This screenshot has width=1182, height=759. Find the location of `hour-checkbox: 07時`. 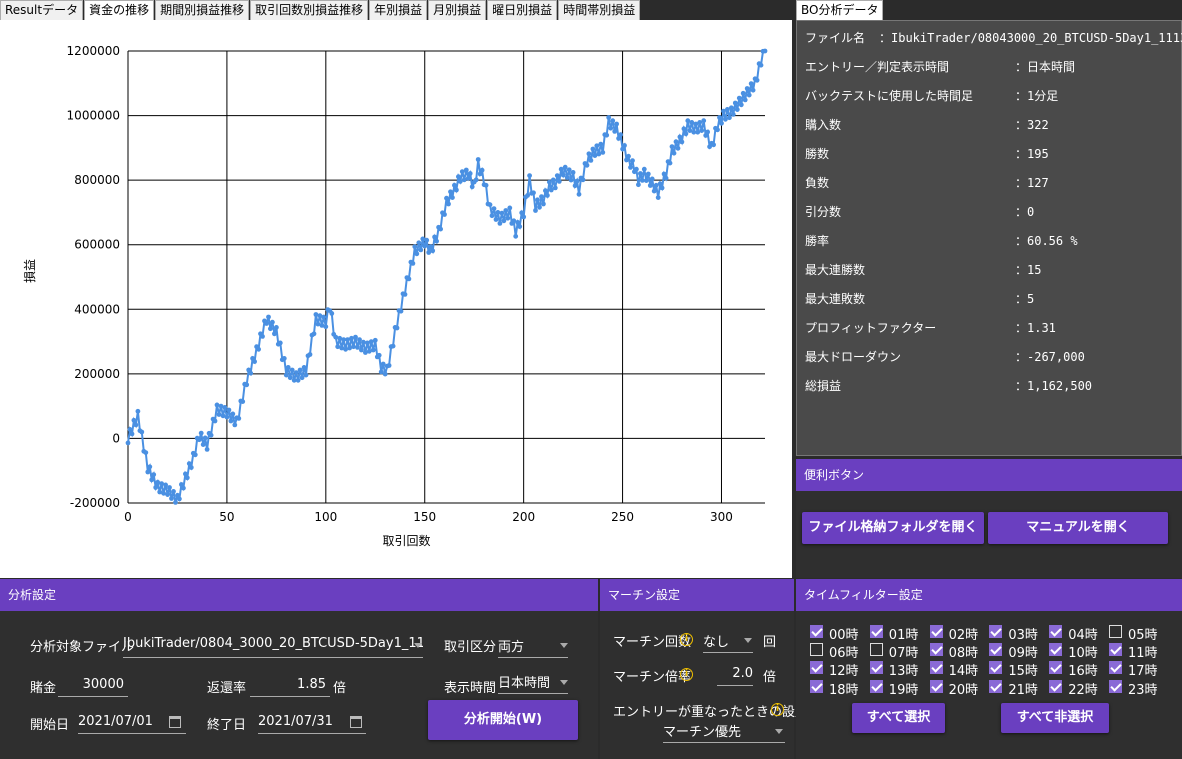

hour-checkbox: 07時 is located at coordinates (894, 651).